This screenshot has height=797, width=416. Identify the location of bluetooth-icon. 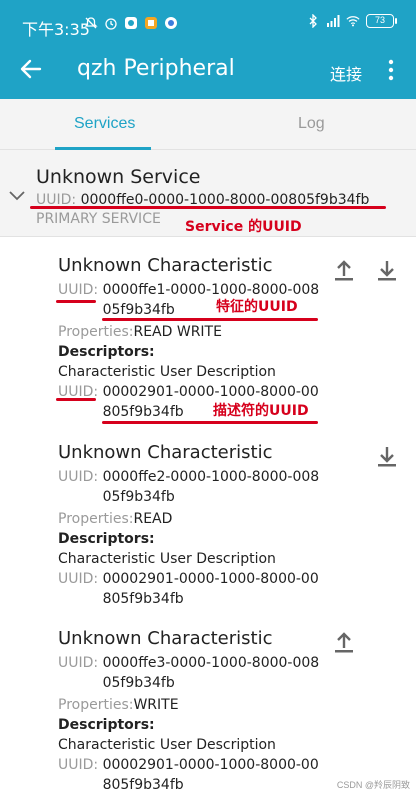
(313, 21).